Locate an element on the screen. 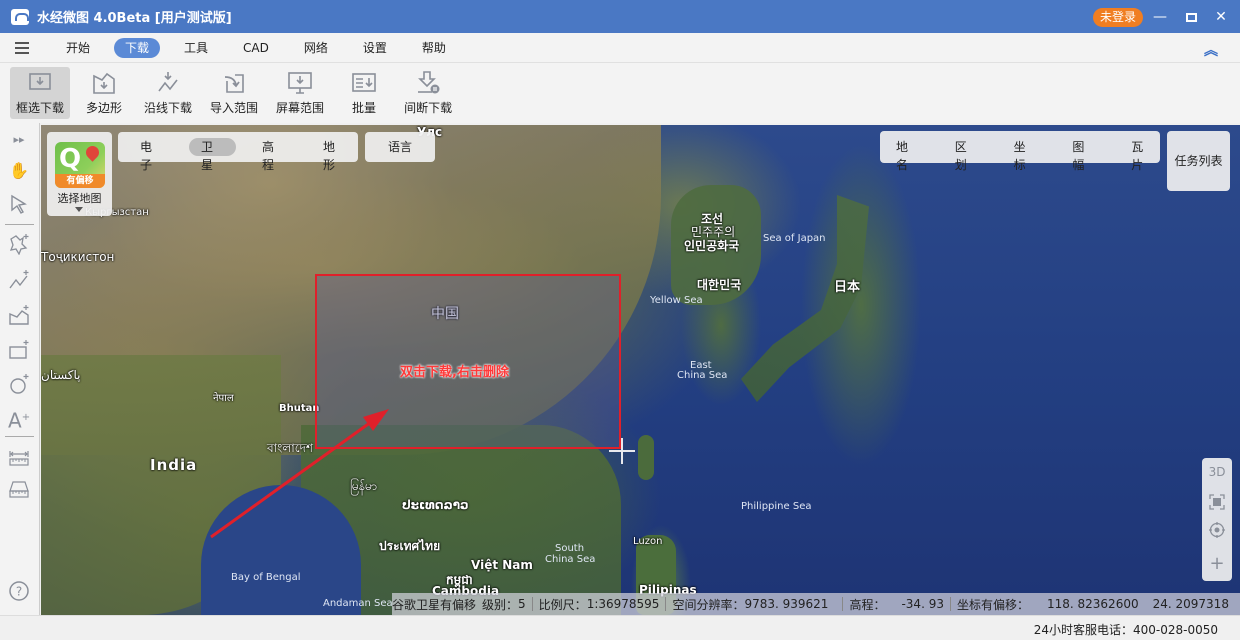 Image resolution: width=1240 pixels, height=640 pixels. elevation-label: 高程： is located at coordinates (867, 604).